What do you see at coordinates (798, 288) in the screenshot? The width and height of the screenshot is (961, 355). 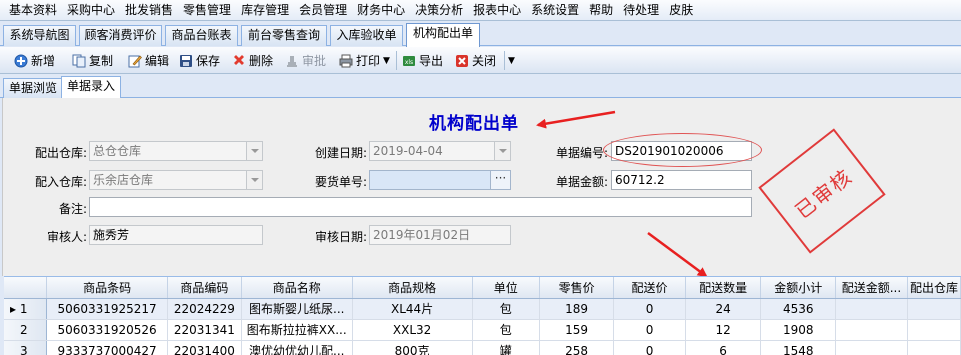 I see `col-header-subtotal: 金额小计` at bounding box center [798, 288].